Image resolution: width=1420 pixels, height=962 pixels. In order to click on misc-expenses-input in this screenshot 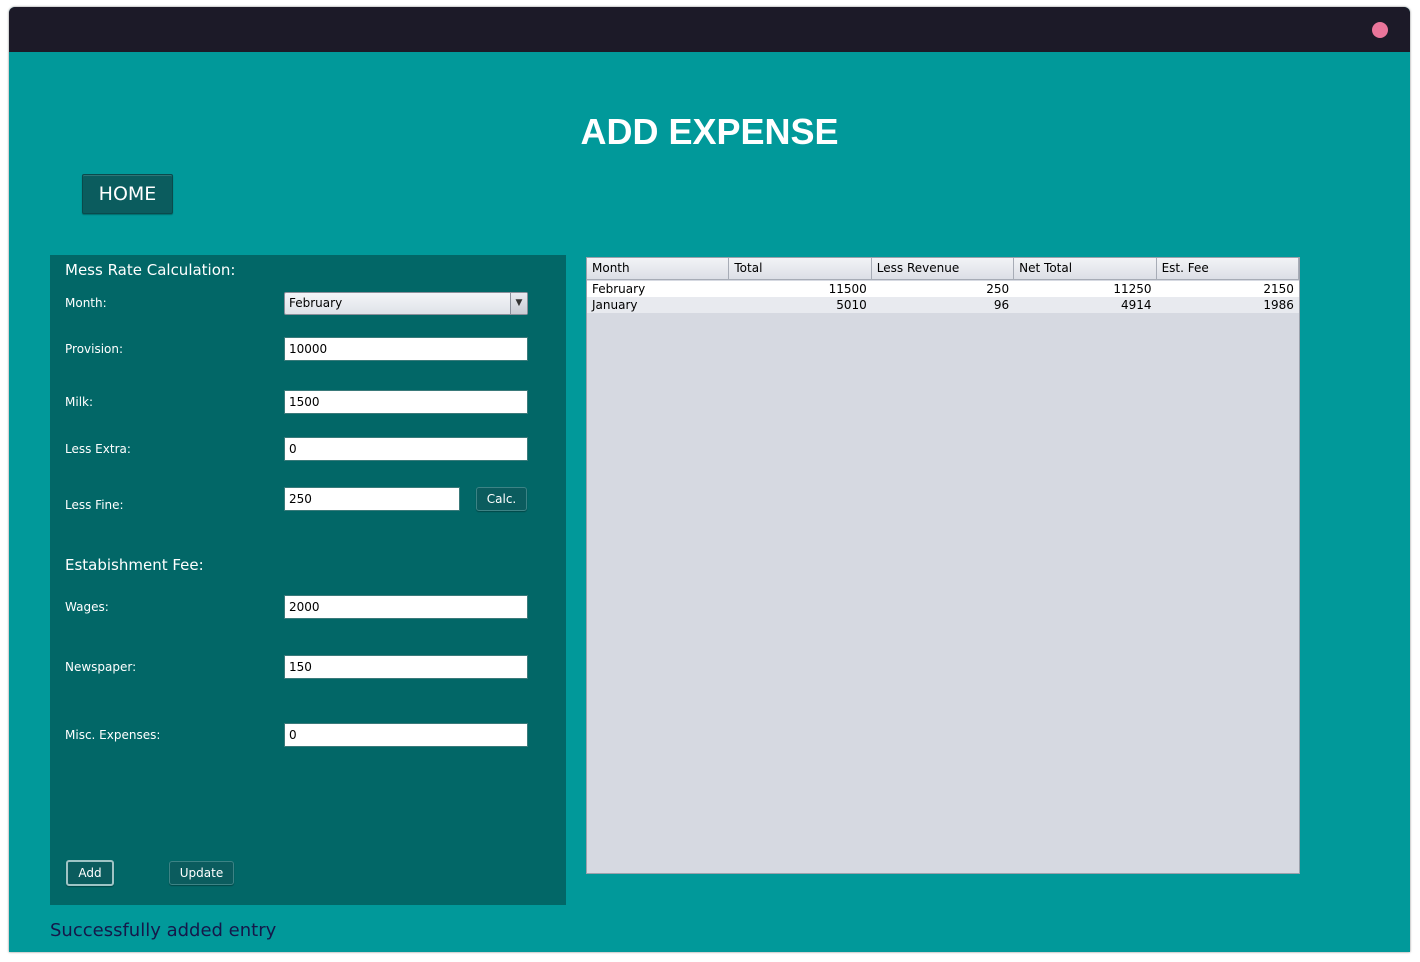, I will do `click(406, 735)`.